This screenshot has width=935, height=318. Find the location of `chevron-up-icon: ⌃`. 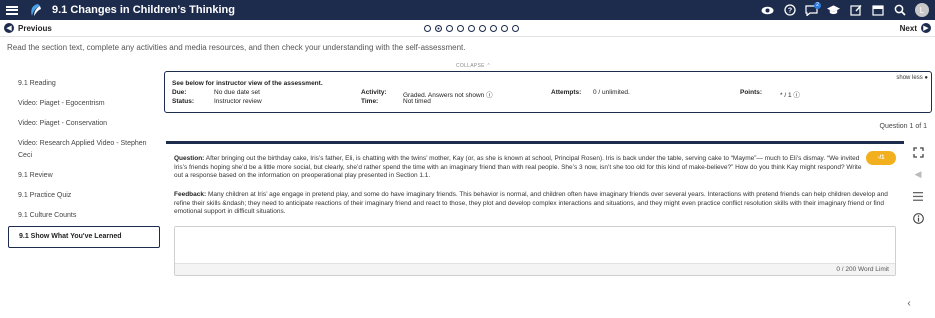

chevron-up-icon: ⌃ is located at coordinates (489, 66).